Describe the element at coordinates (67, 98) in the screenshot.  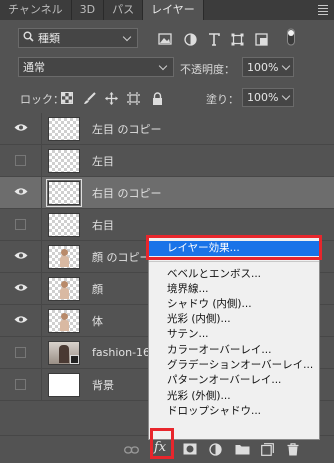
I see `lock-transparency-icon` at that location.